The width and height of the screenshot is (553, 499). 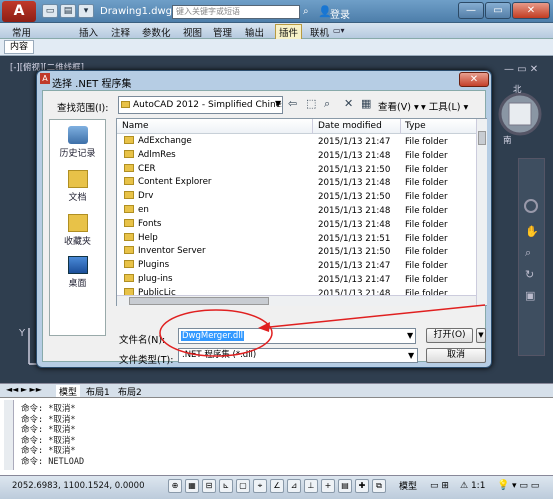 What do you see at coordinates (77, 230) in the screenshot?
I see `place-favorites: 收藏夹` at bounding box center [77, 230].